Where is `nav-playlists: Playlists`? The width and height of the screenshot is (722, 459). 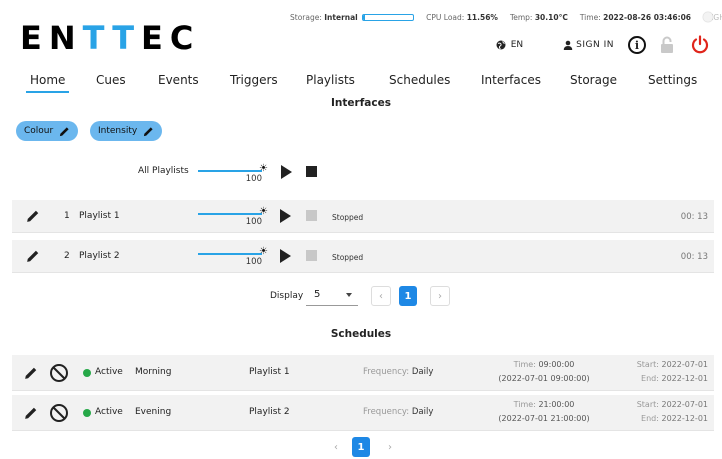 nav-playlists: Playlists is located at coordinates (330, 80).